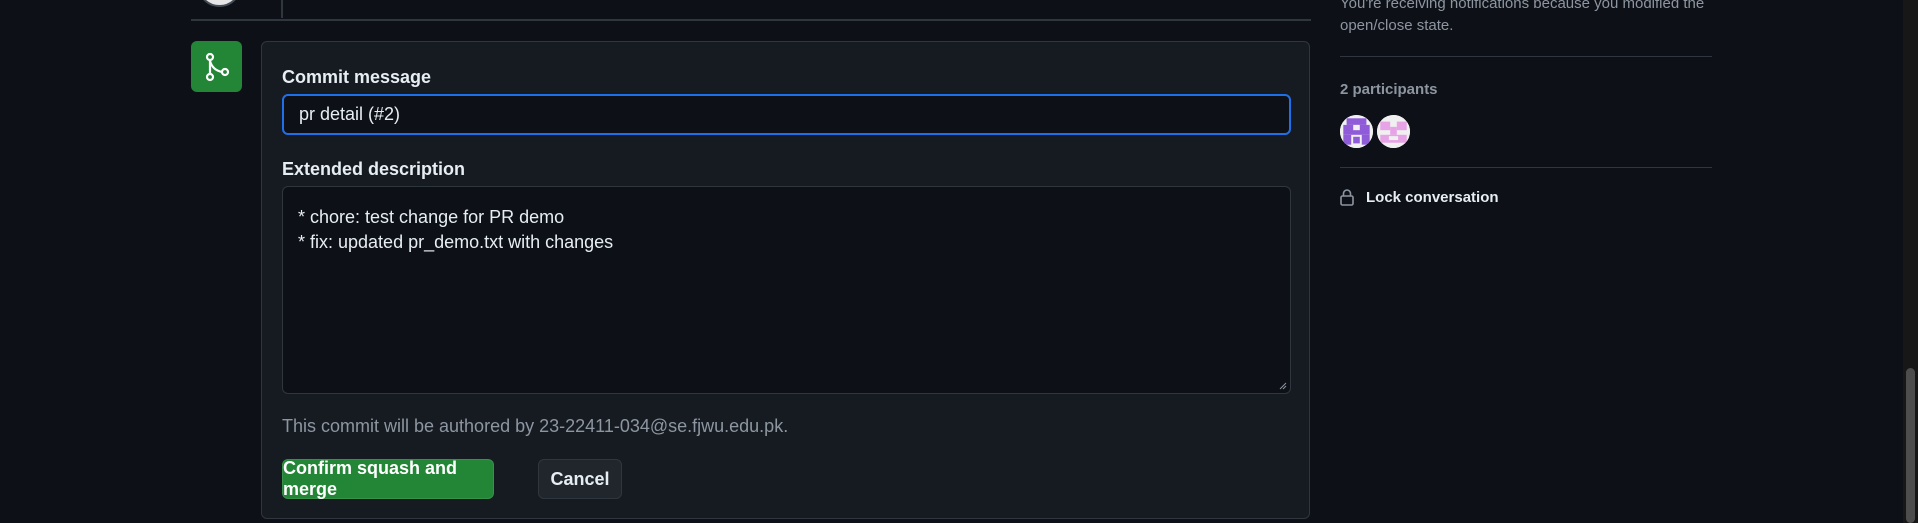 This screenshot has height=523, width=1918. Describe the element at coordinates (1910, 445) in the screenshot. I see `page-scrollbar-thumb` at that location.